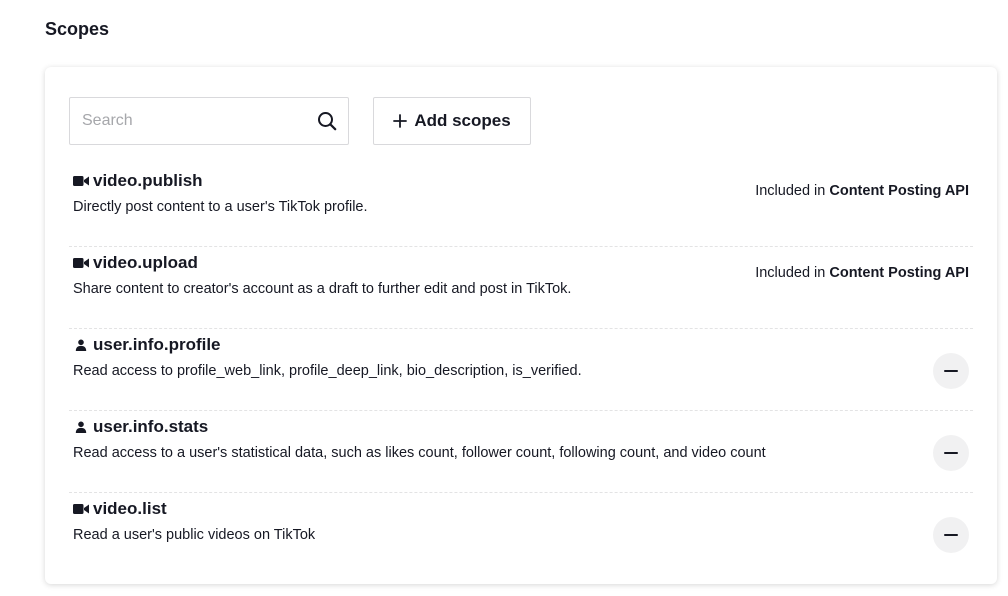 The height and width of the screenshot is (596, 1008). What do you see at coordinates (400, 121) in the screenshot?
I see `plus-icon` at bounding box center [400, 121].